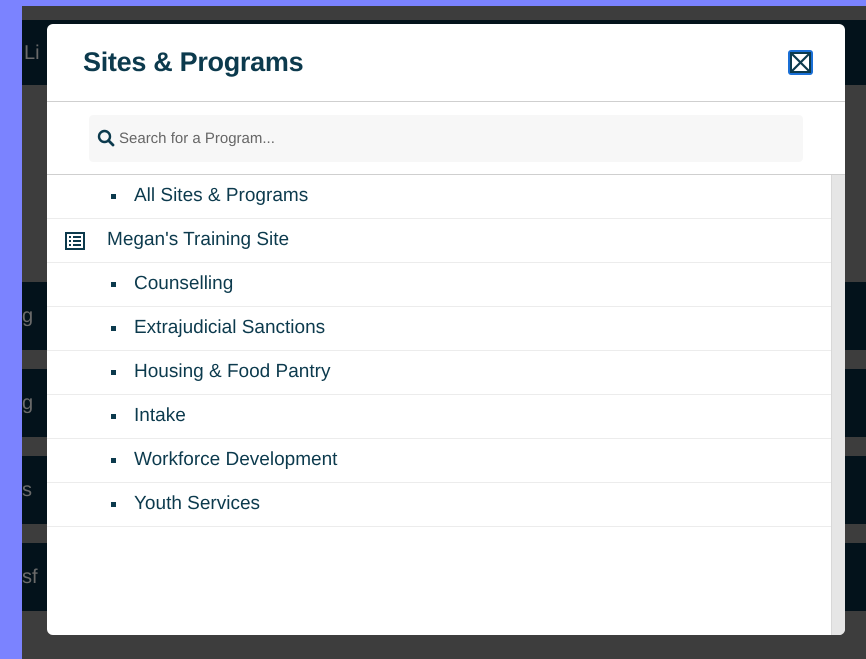 This screenshot has width=866, height=659. Describe the element at coordinates (31, 53) in the screenshot. I see `background-text: Li` at that location.